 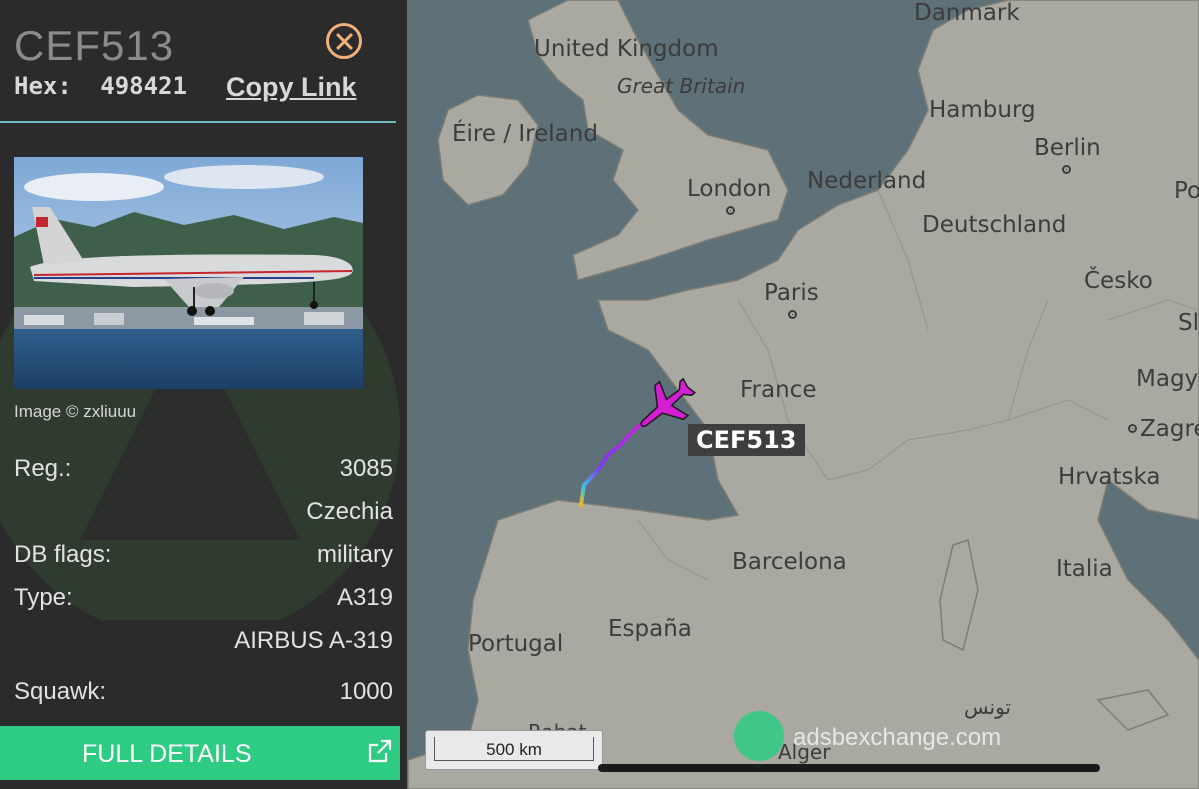 What do you see at coordinates (291, 87) in the screenshot?
I see `copy-link: Copy Link` at bounding box center [291, 87].